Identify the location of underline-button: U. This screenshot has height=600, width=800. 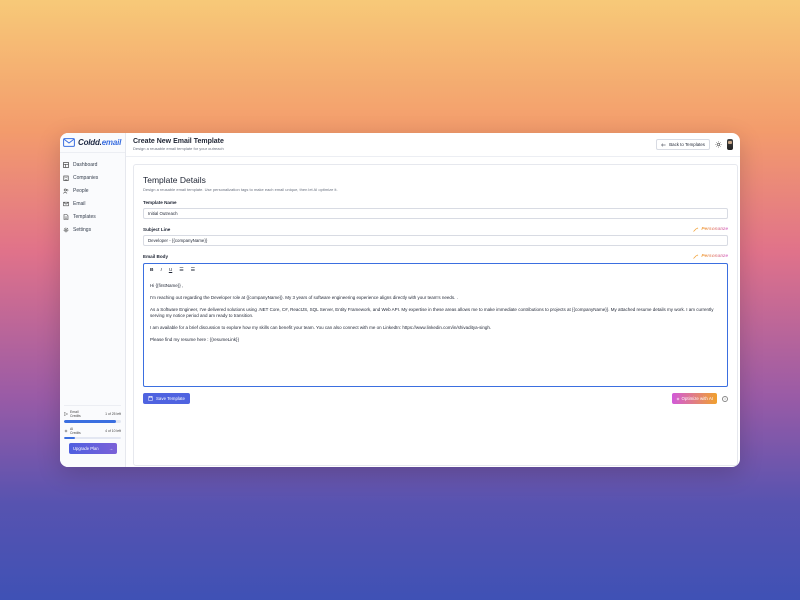
(170, 270).